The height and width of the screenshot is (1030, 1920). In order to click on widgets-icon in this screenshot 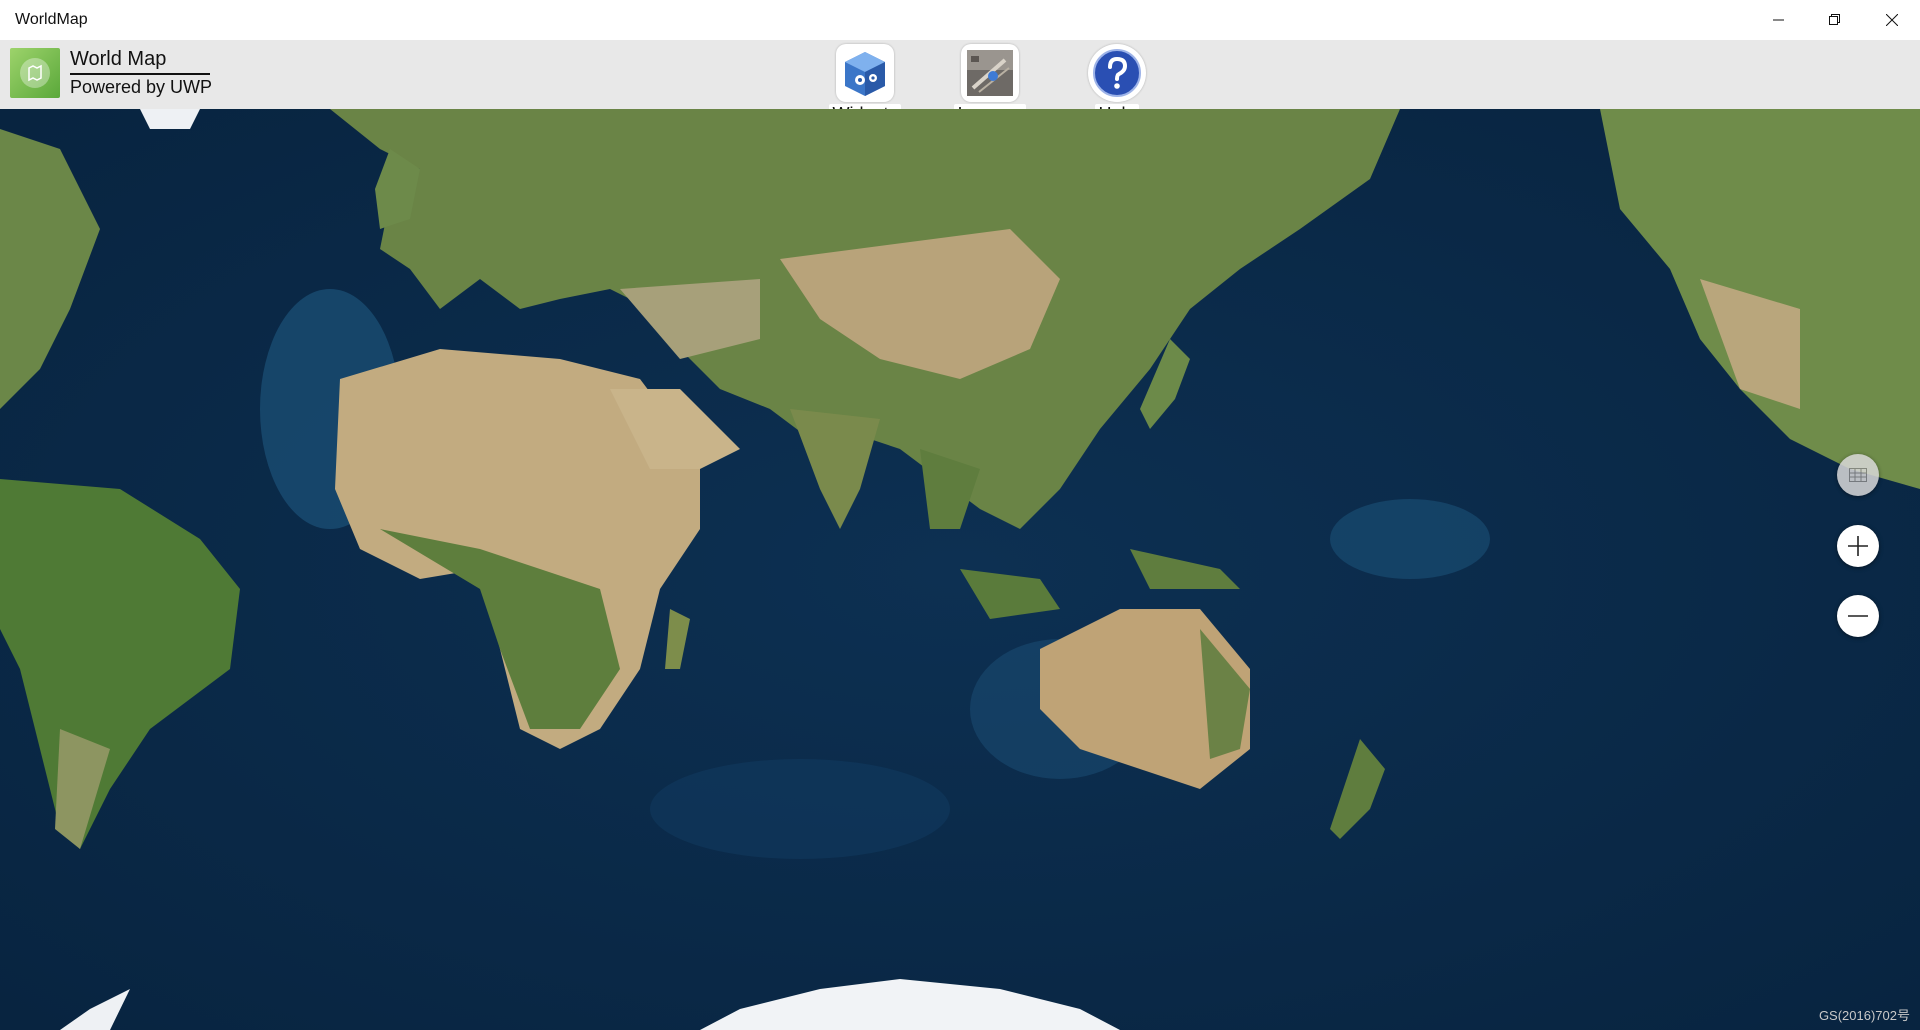, I will do `click(865, 73)`.